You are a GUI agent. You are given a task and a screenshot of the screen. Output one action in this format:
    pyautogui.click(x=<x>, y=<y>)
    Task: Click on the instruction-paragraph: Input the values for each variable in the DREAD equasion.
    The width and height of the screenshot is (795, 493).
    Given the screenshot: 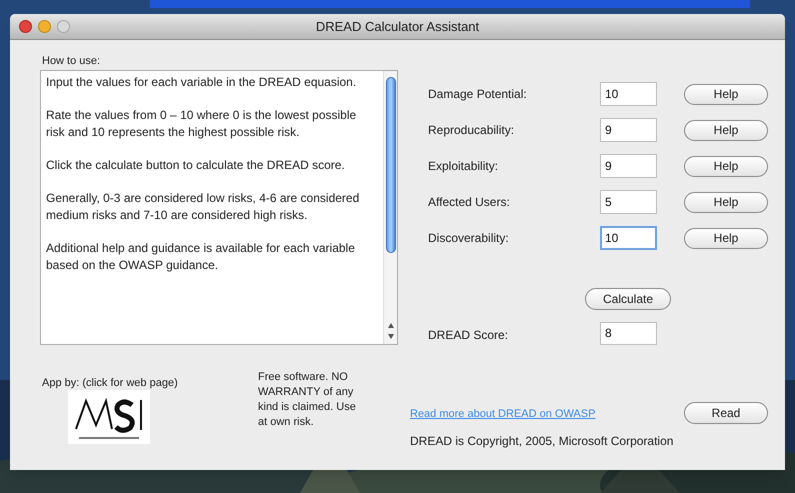 What is the action you would take?
    pyautogui.click(x=202, y=82)
    